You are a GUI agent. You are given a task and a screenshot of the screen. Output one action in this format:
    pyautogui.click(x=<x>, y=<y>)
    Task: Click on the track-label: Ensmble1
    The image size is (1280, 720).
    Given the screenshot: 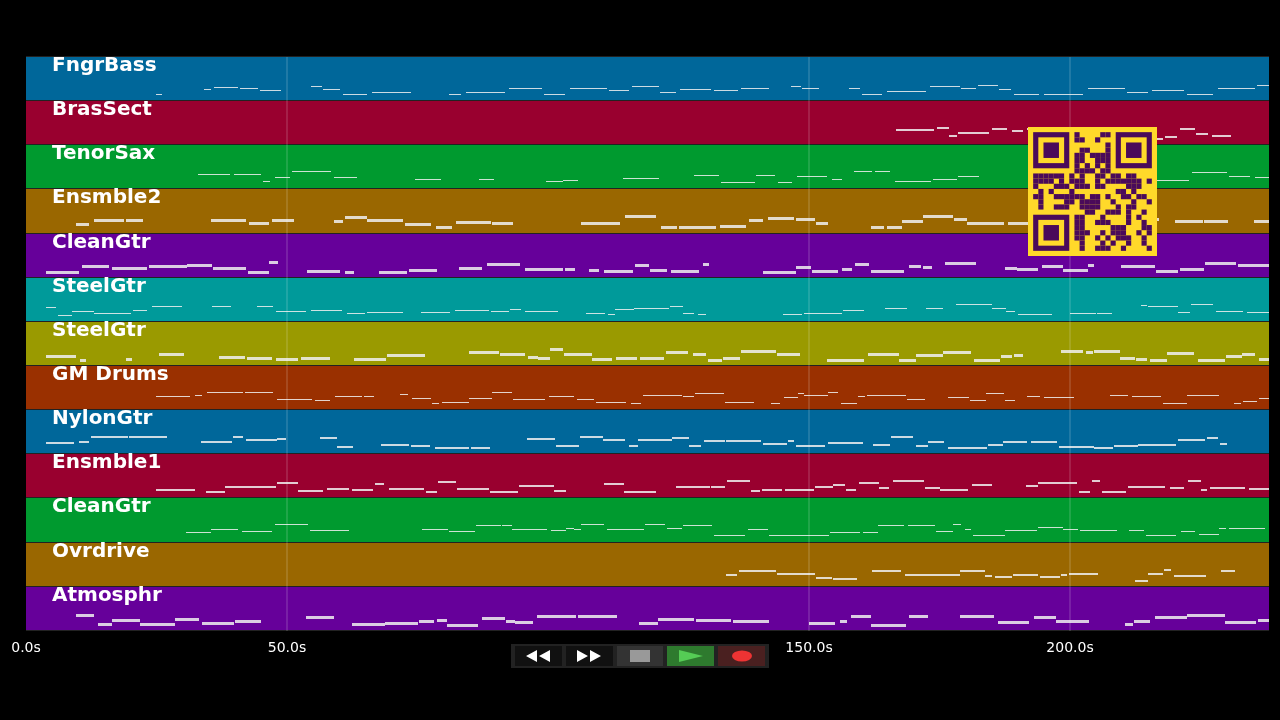 What is the action you would take?
    pyautogui.click(x=107, y=461)
    